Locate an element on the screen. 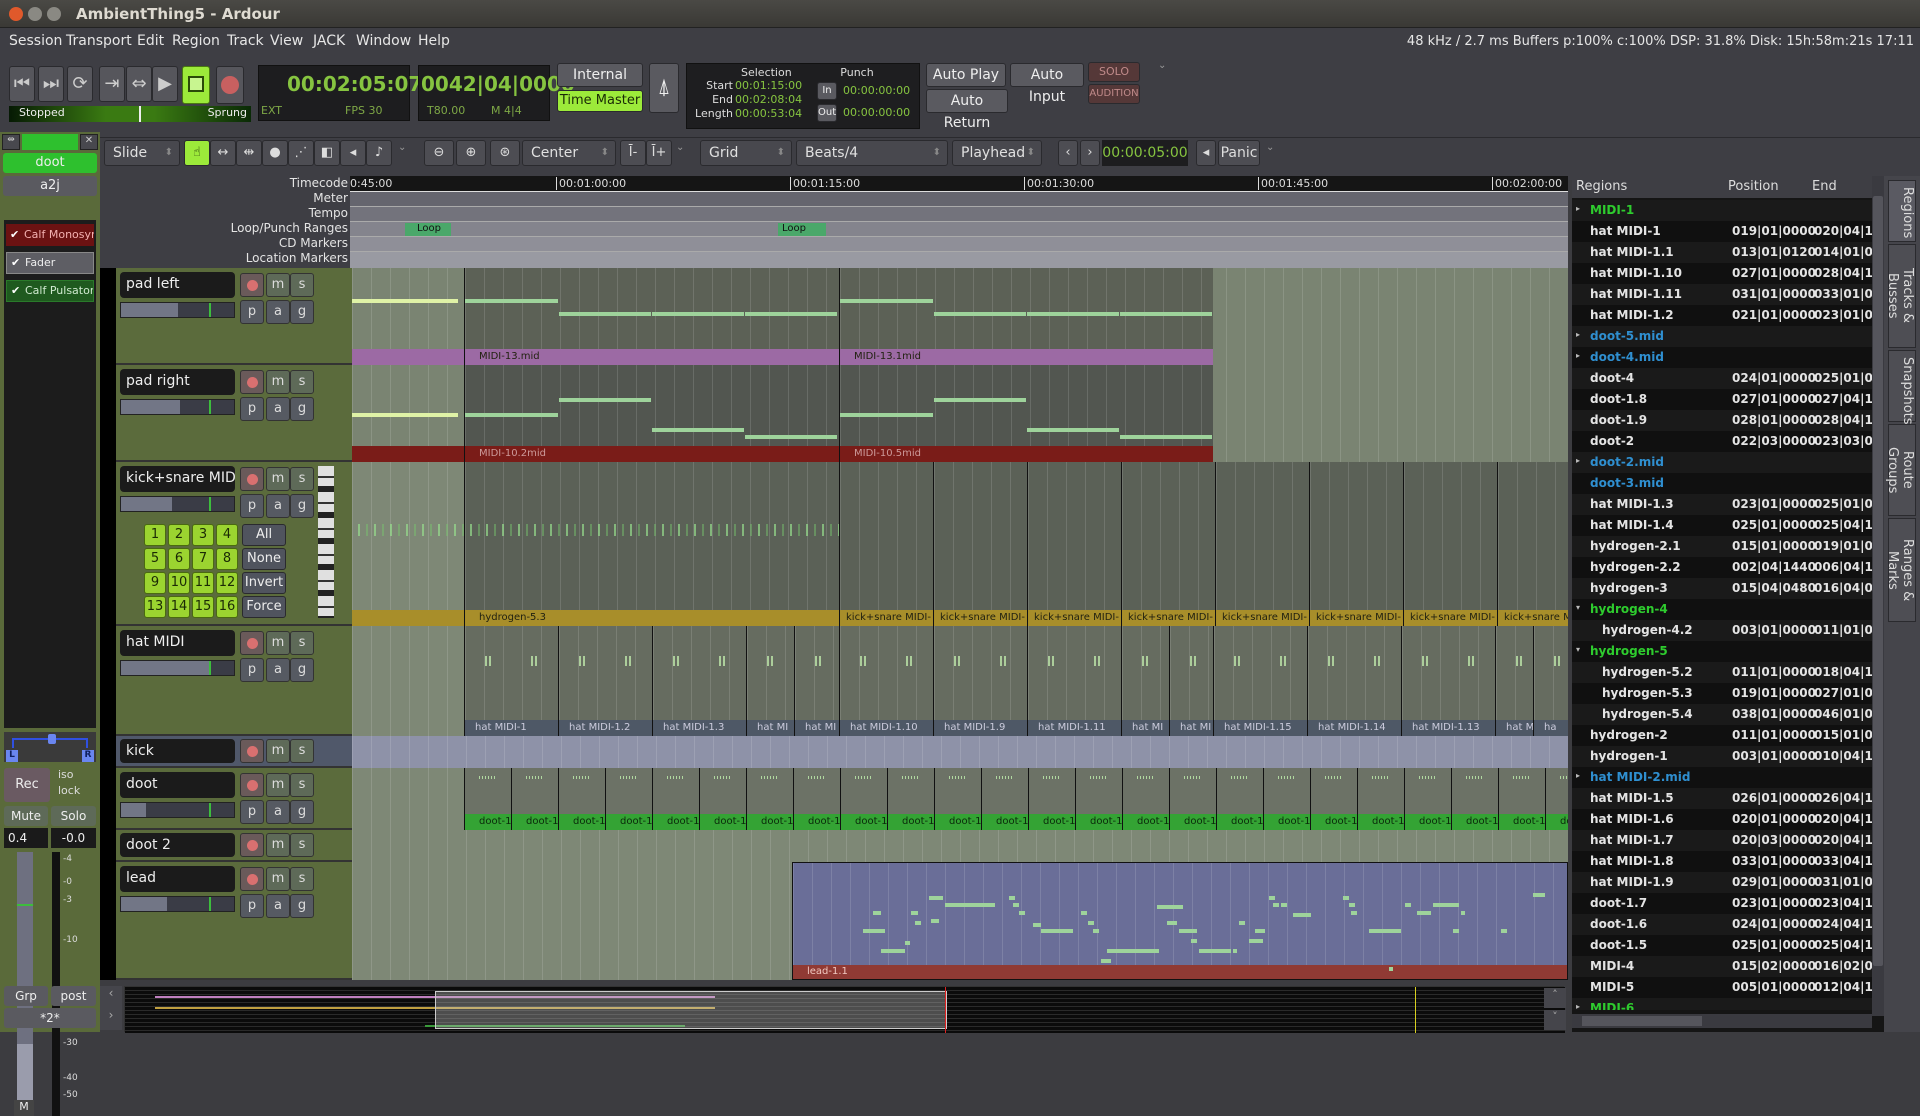  summary-left-button: ‹ is located at coordinates (111, 997).